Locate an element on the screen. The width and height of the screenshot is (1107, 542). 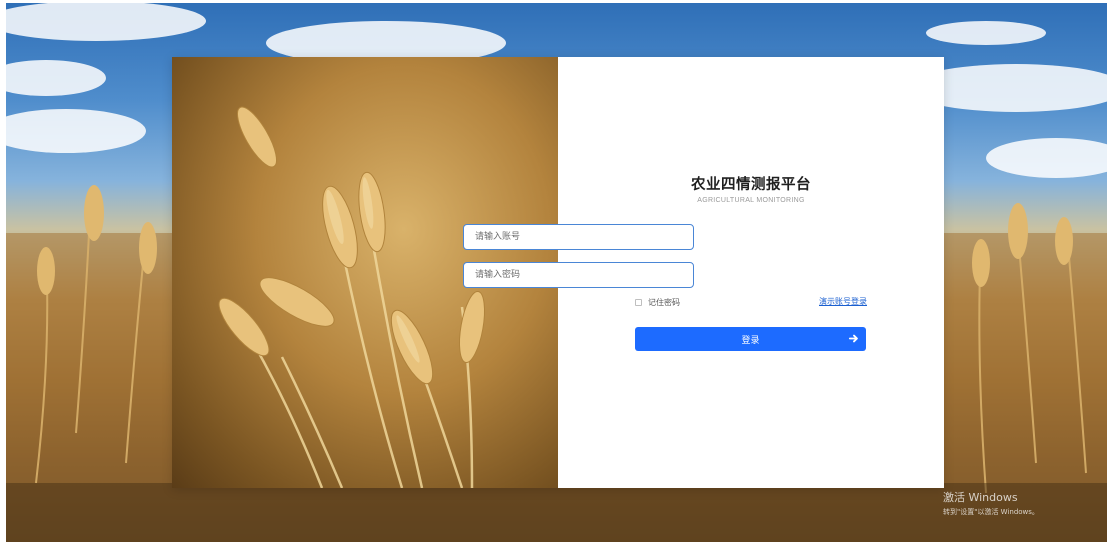
login-button: 登录 is located at coordinates (750, 339).